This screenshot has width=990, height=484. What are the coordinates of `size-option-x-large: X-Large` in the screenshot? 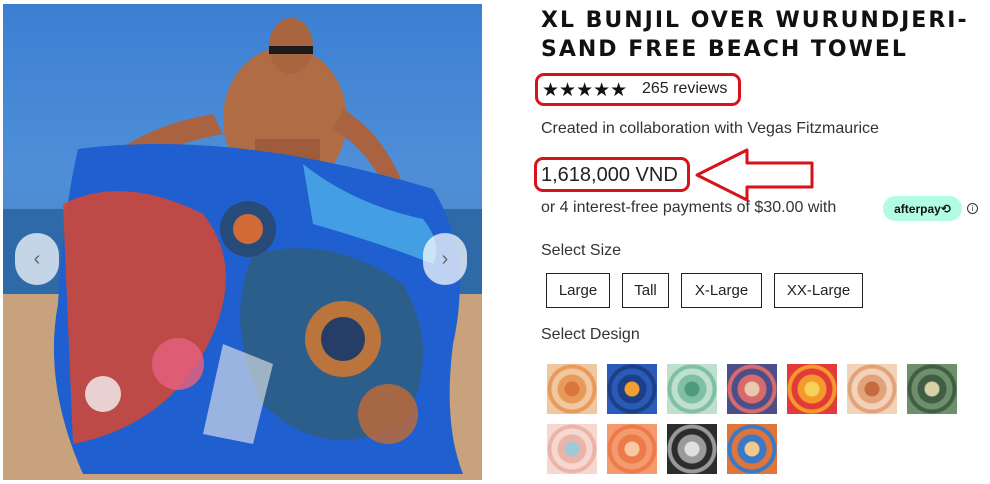 It's located at (721, 290).